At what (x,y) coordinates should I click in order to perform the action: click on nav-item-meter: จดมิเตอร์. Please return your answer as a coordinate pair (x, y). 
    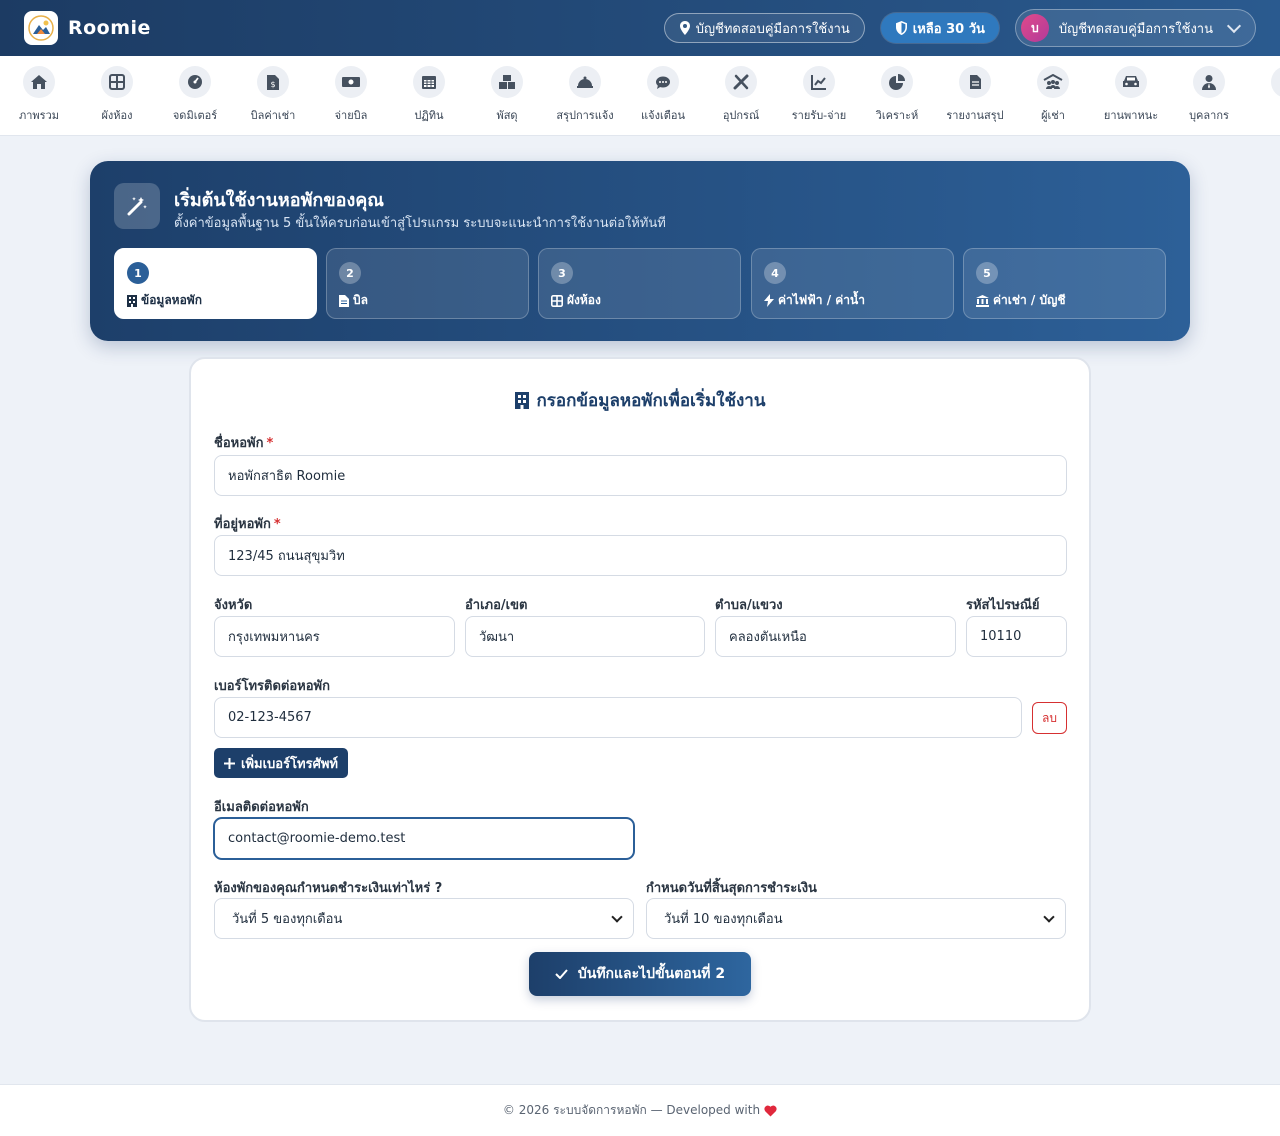
    Looking at the image, I should click on (195, 95).